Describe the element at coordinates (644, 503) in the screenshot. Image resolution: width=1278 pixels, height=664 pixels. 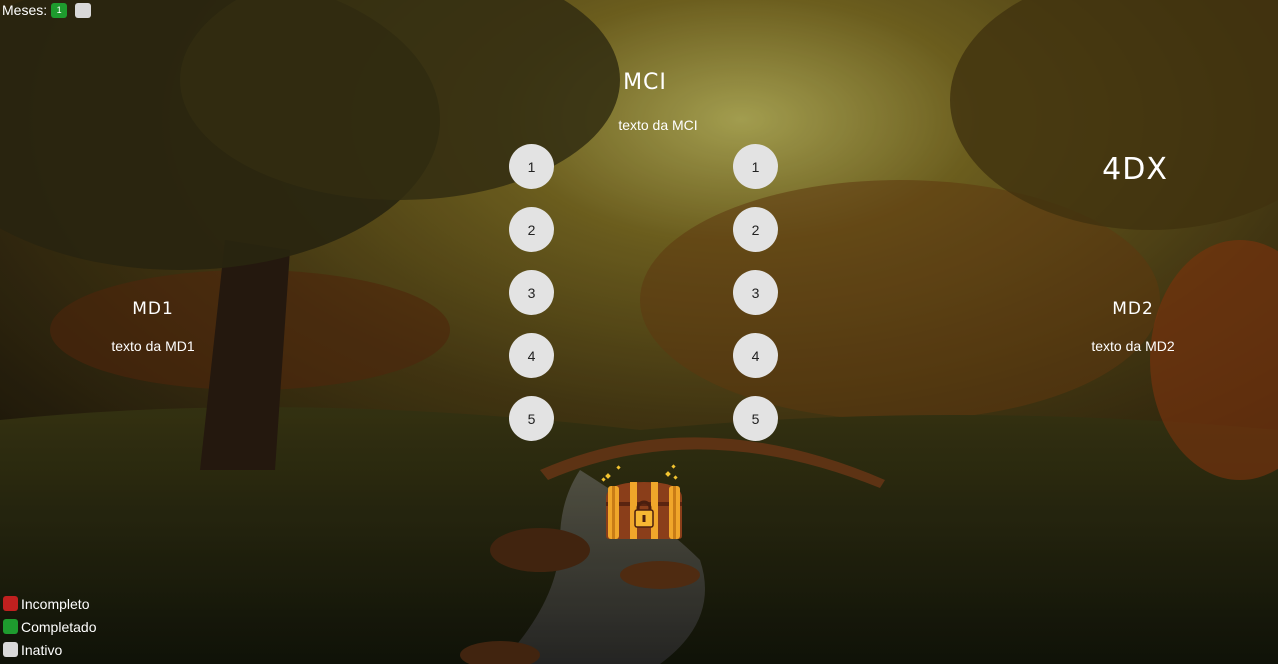
I see `treasure-chest-icon` at that location.